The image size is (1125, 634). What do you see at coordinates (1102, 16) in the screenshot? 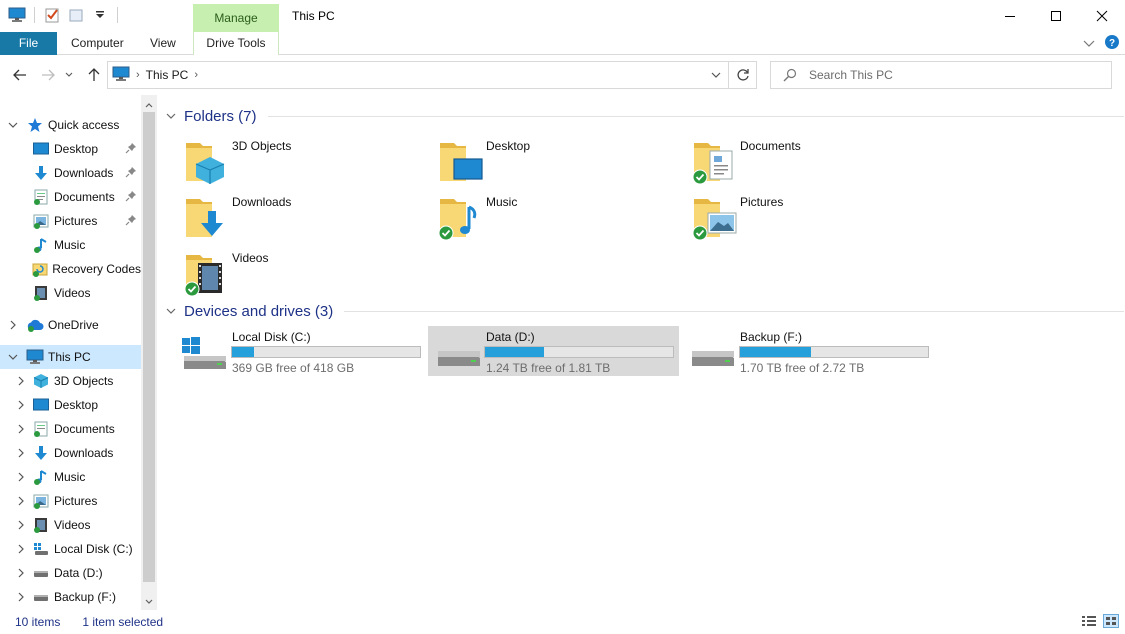
I see `close-button` at bounding box center [1102, 16].